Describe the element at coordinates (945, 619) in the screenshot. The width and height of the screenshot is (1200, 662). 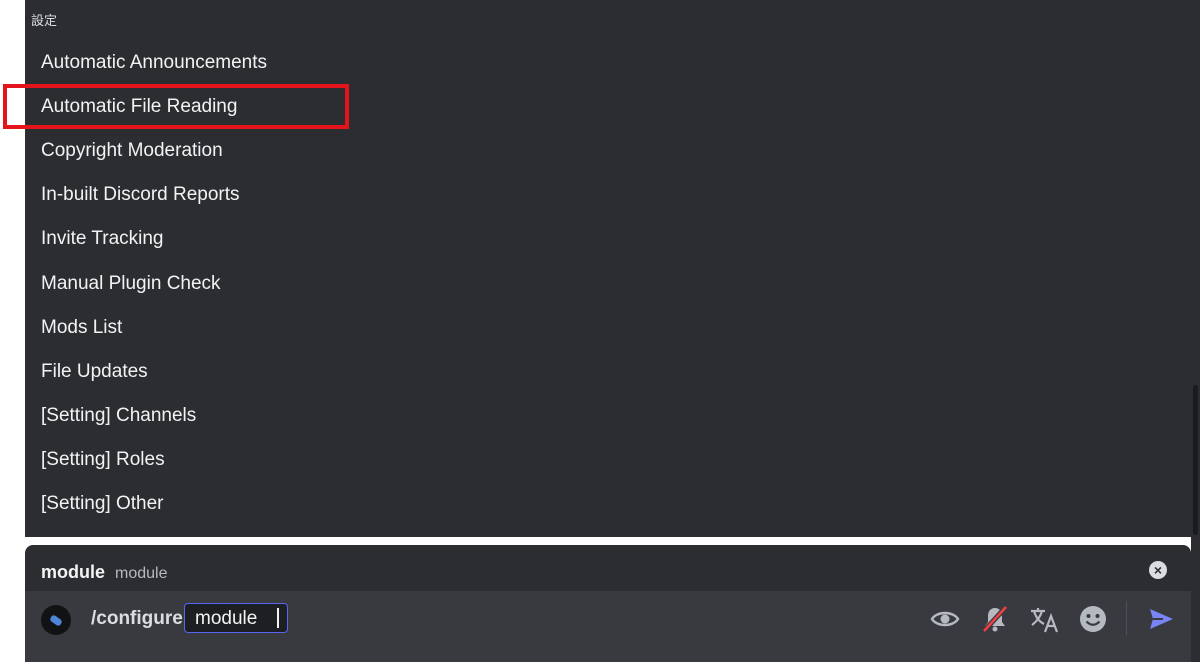
I see `eye-icon` at that location.